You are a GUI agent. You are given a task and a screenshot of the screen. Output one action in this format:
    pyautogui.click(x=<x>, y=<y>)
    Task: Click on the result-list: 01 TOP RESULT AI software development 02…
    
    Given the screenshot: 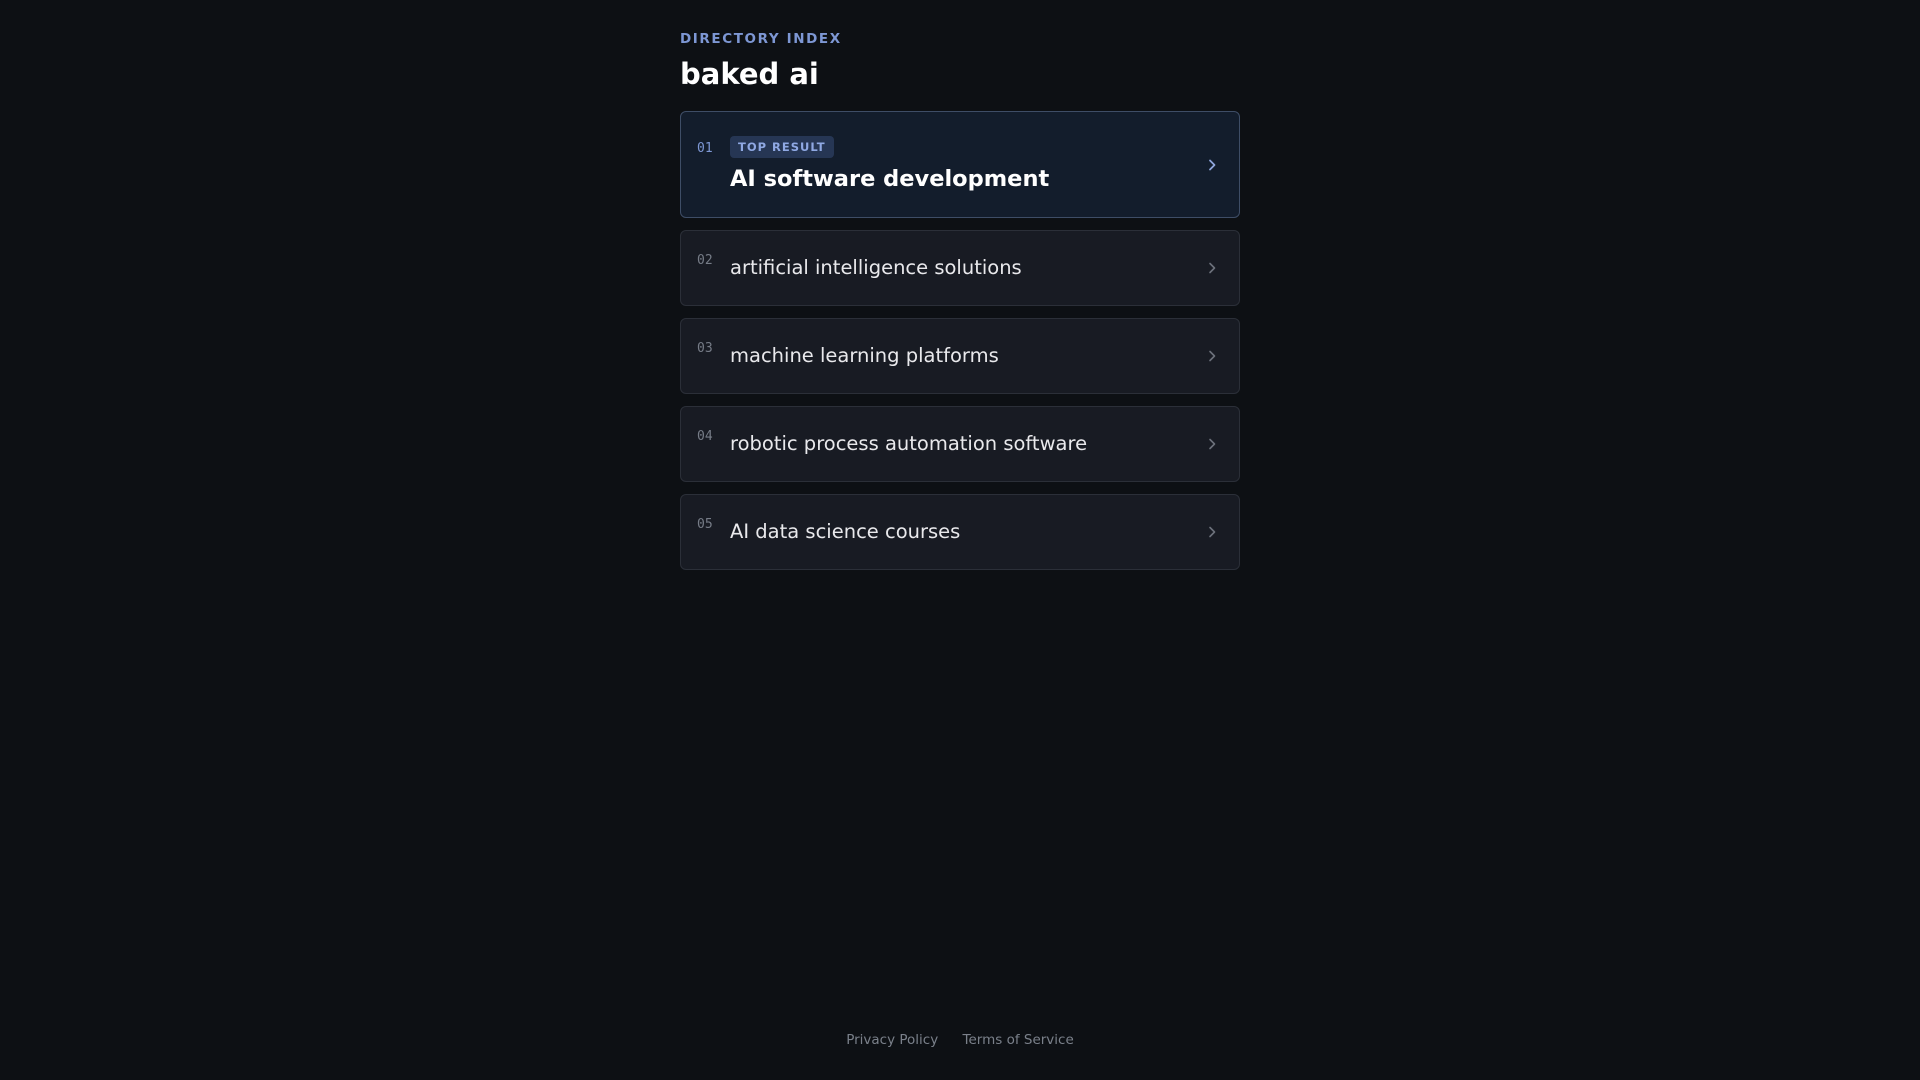 What is the action you would take?
    pyautogui.click(x=960, y=340)
    